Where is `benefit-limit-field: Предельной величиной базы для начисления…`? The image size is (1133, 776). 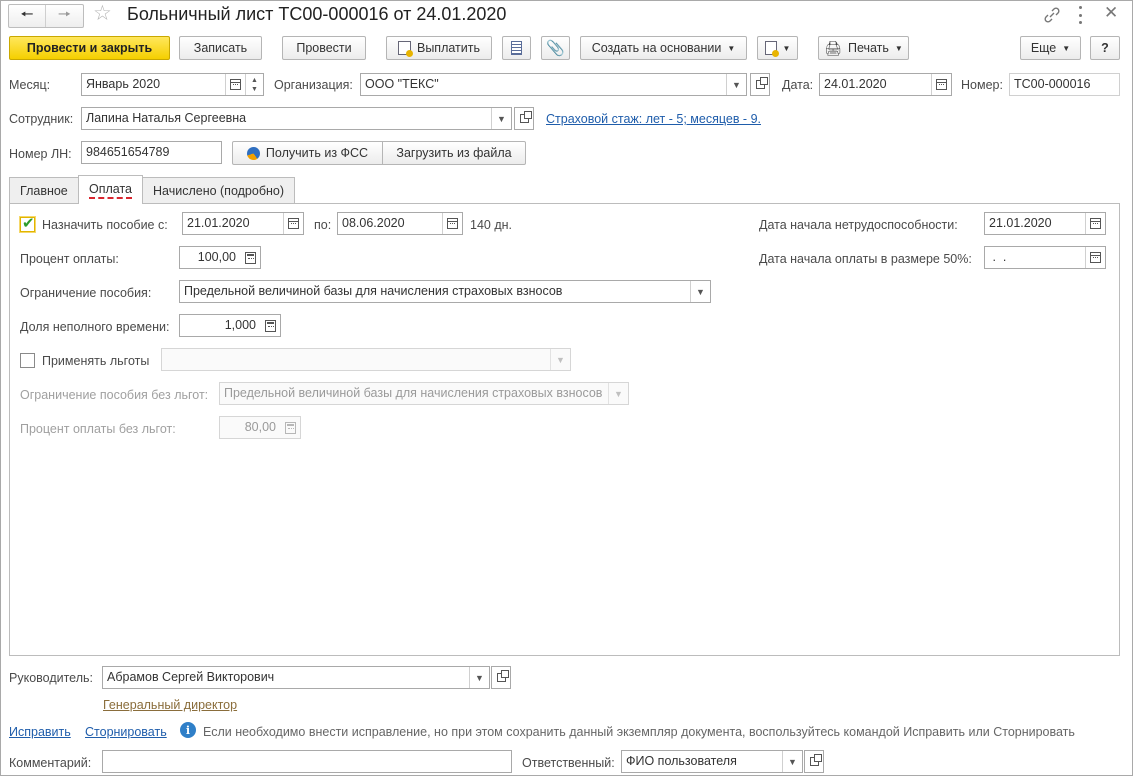
benefit-limit-field: Предельной величиной базы для начисления… is located at coordinates (445, 291).